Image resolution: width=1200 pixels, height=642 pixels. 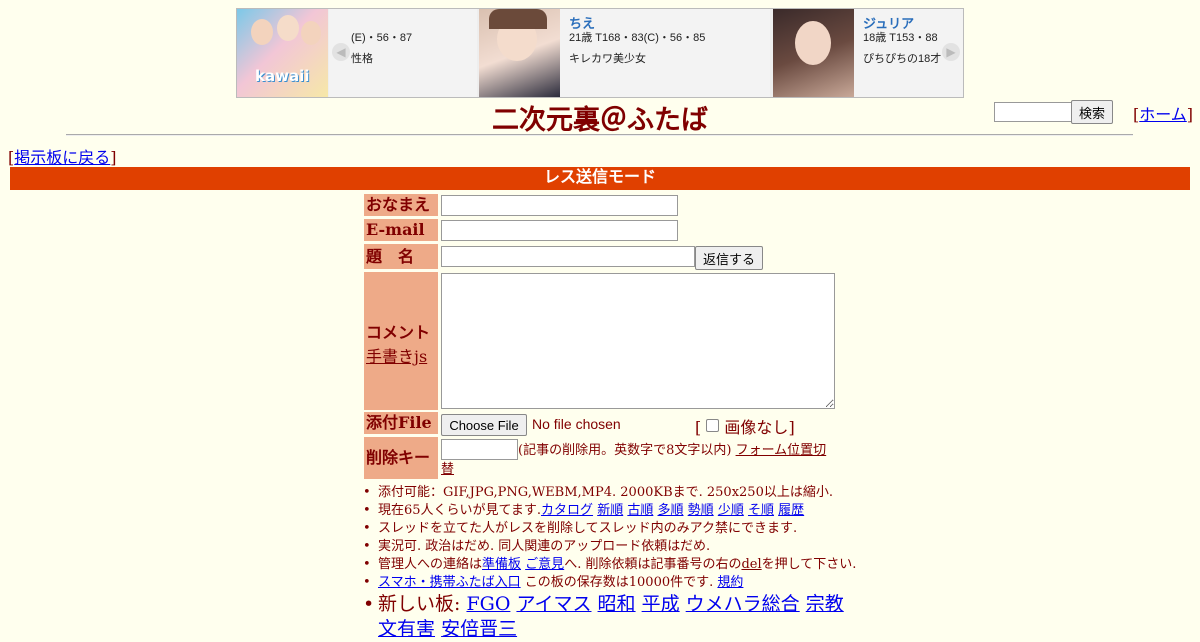 What do you see at coordinates (484, 425) in the screenshot?
I see `choose-file-button: Choose File` at bounding box center [484, 425].